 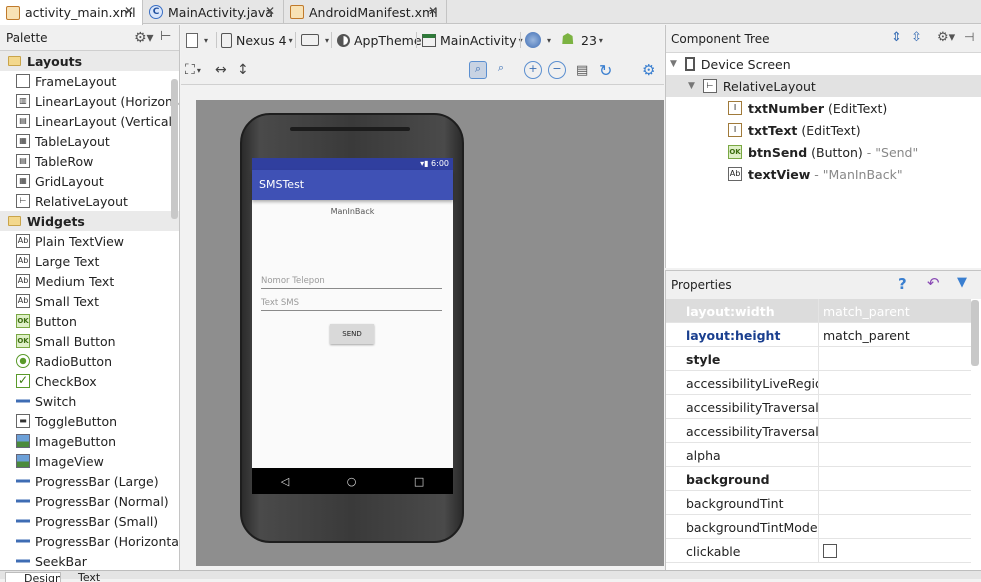 What do you see at coordinates (830, 551) in the screenshot?
I see `clickable-checkbox` at bounding box center [830, 551].